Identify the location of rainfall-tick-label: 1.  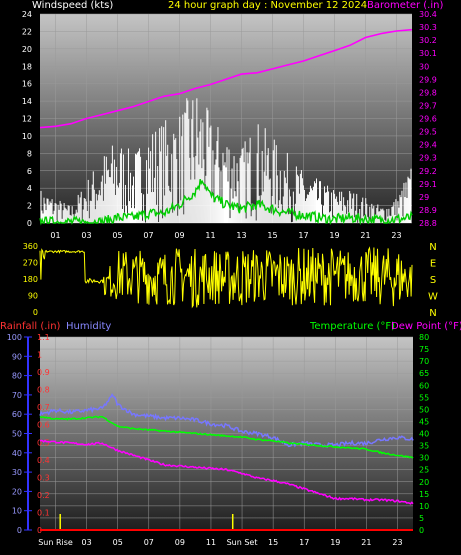
(39, 355).